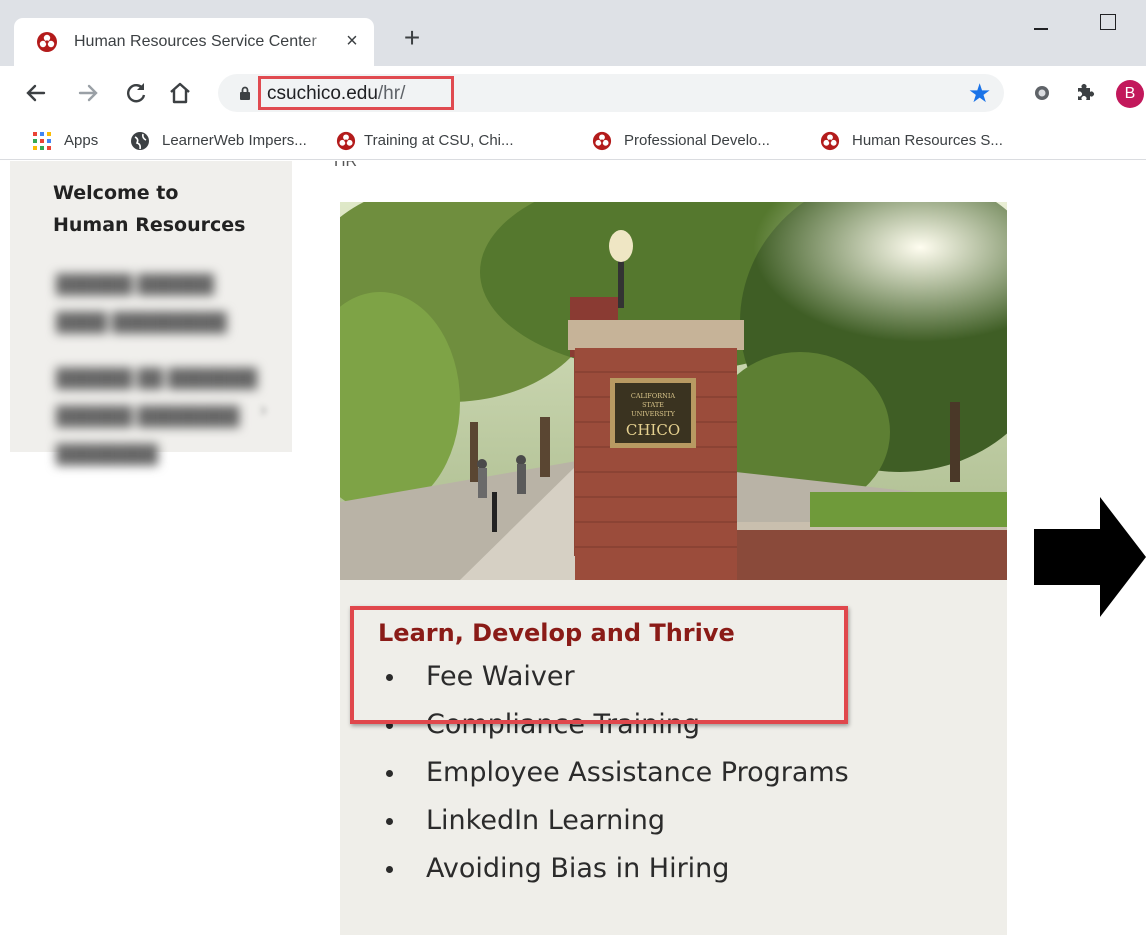  Describe the element at coordinates (149, 225) in the screenshot. I see `welcome-line-2: Human Resources` at that location.